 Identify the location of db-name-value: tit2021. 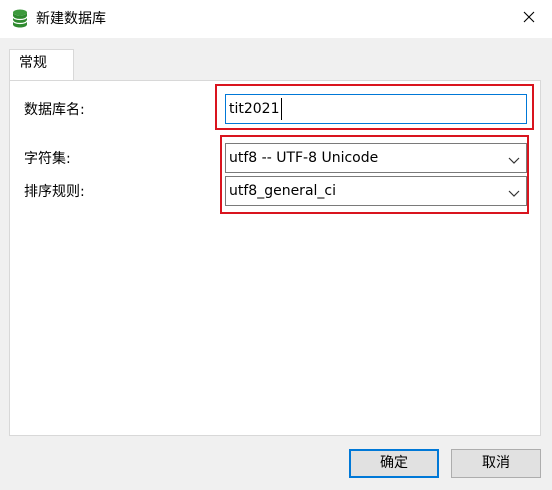
(254, 109).